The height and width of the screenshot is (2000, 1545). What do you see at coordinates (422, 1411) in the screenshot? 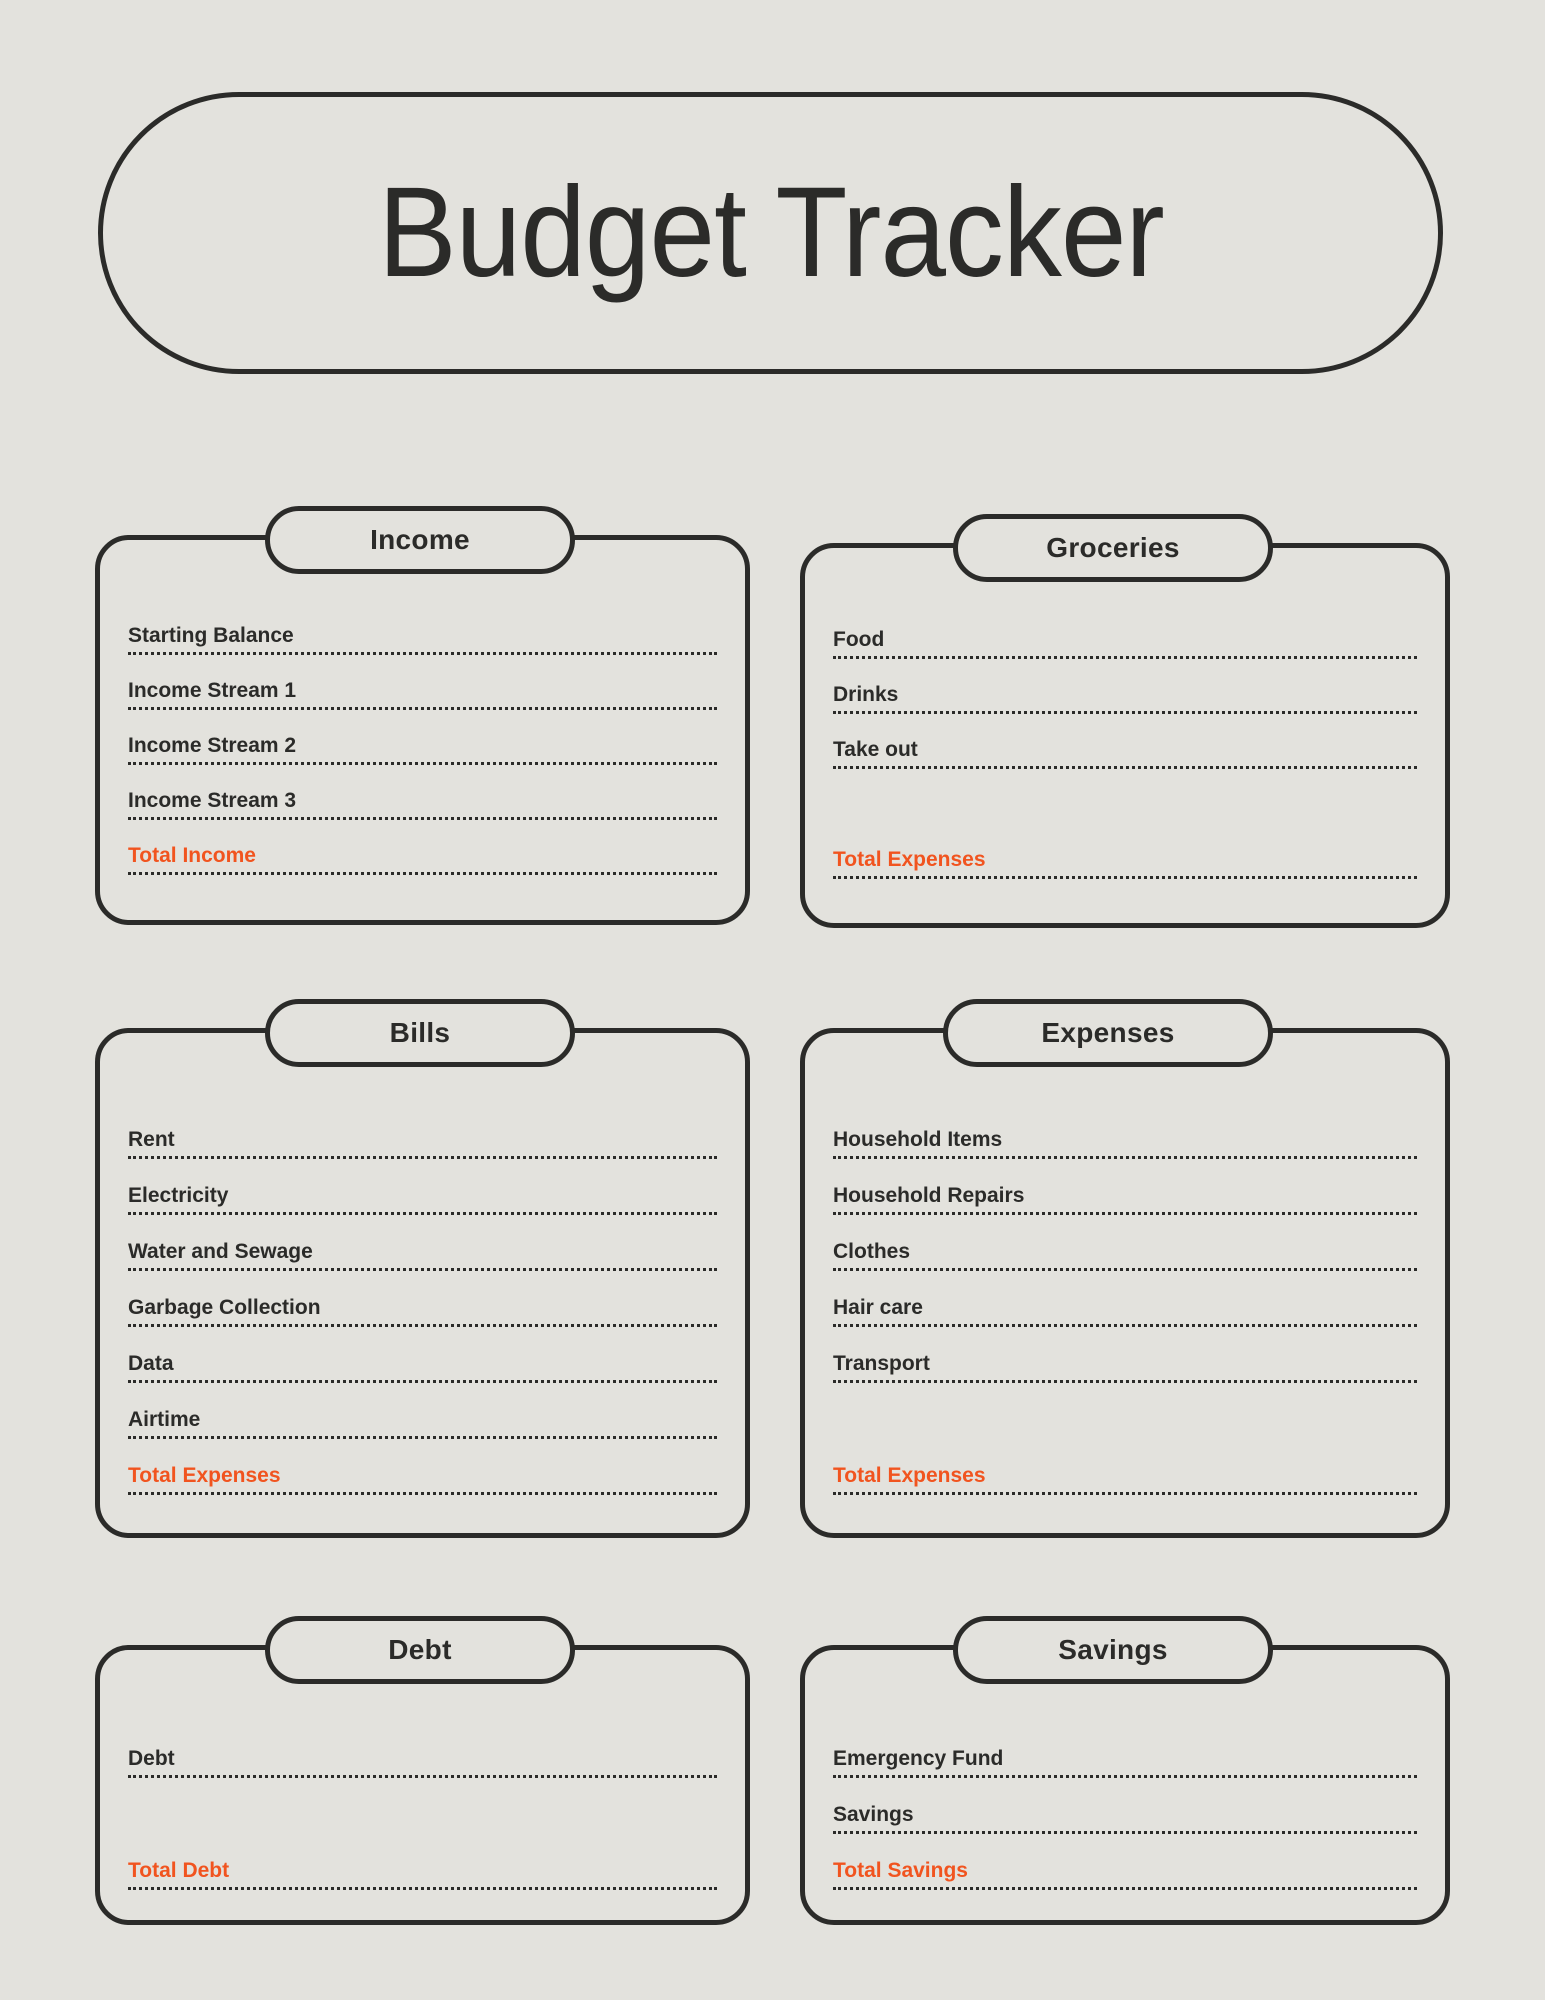
I see `entry-row: Airtime` at bounding box center [422, 1411].